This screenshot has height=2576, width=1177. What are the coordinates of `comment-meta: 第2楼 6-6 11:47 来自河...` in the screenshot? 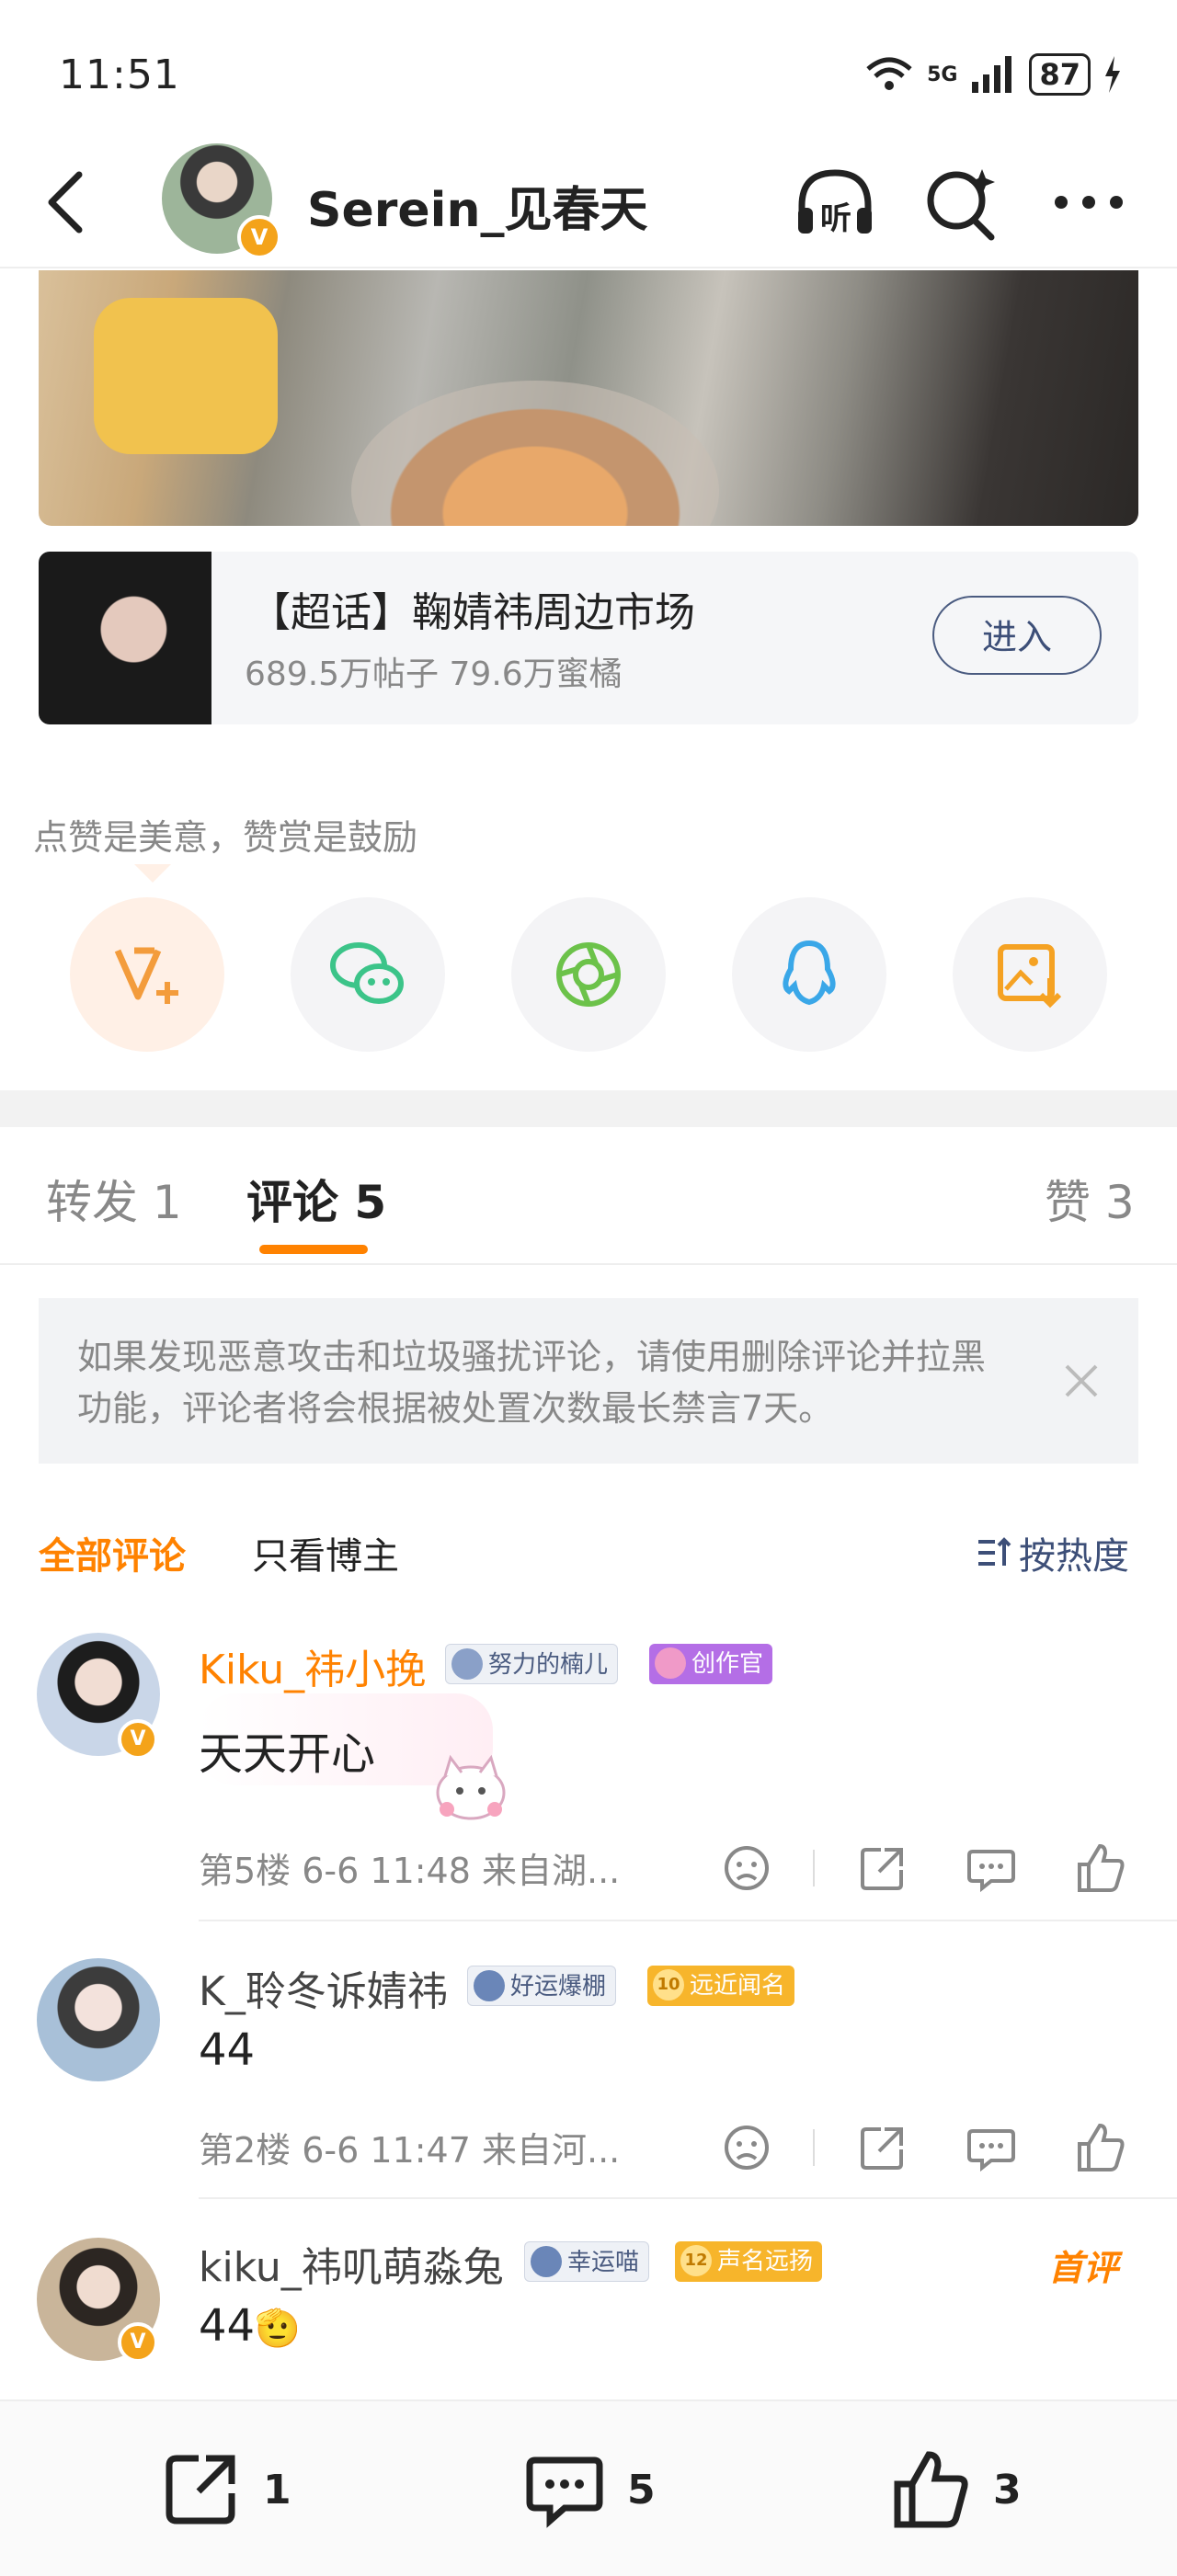 It's located at (410, 2150).